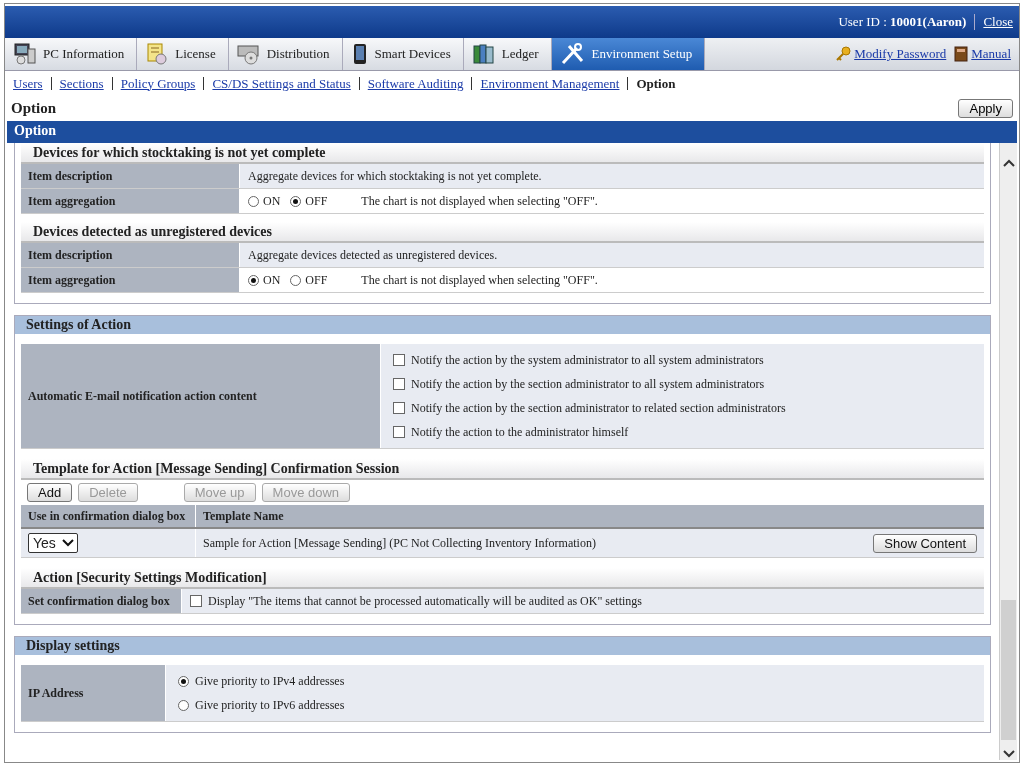  What do you see at coordinates (900, 54) in the screenshot?
I see `header-link: Modify Password` at bounding box center [900, 54].